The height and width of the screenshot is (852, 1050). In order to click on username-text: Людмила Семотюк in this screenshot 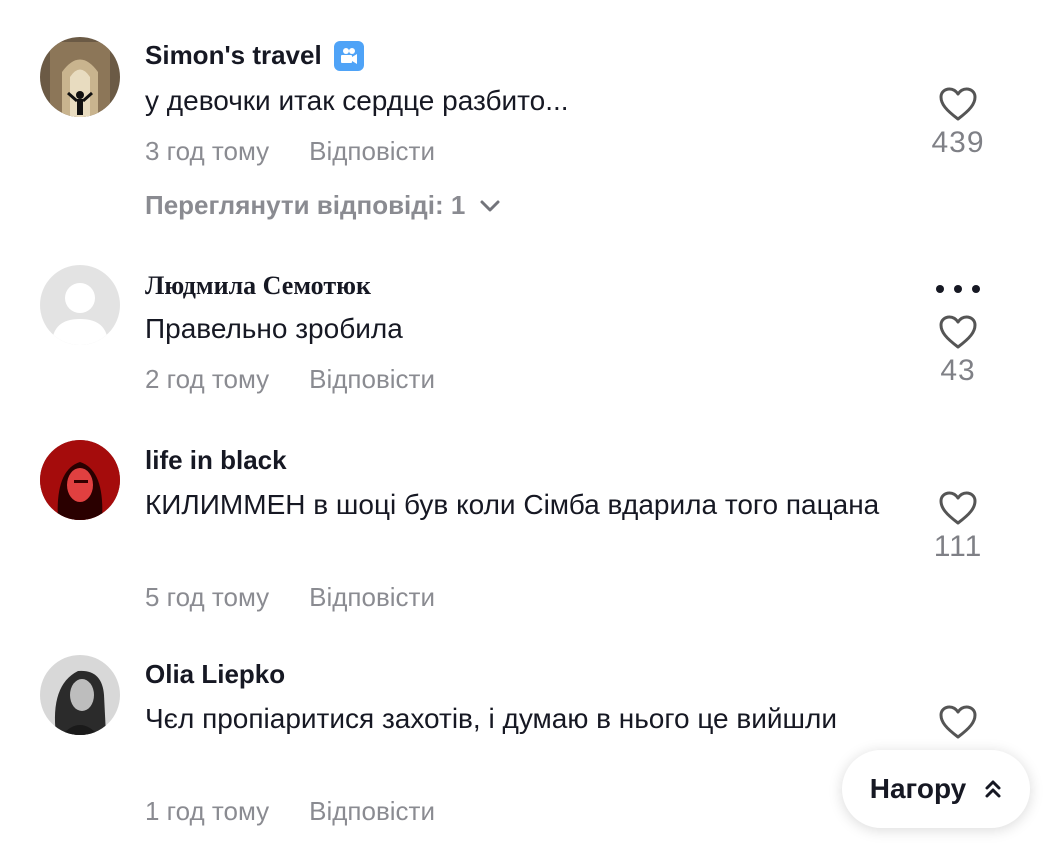, I will do `click(258, 285)`.